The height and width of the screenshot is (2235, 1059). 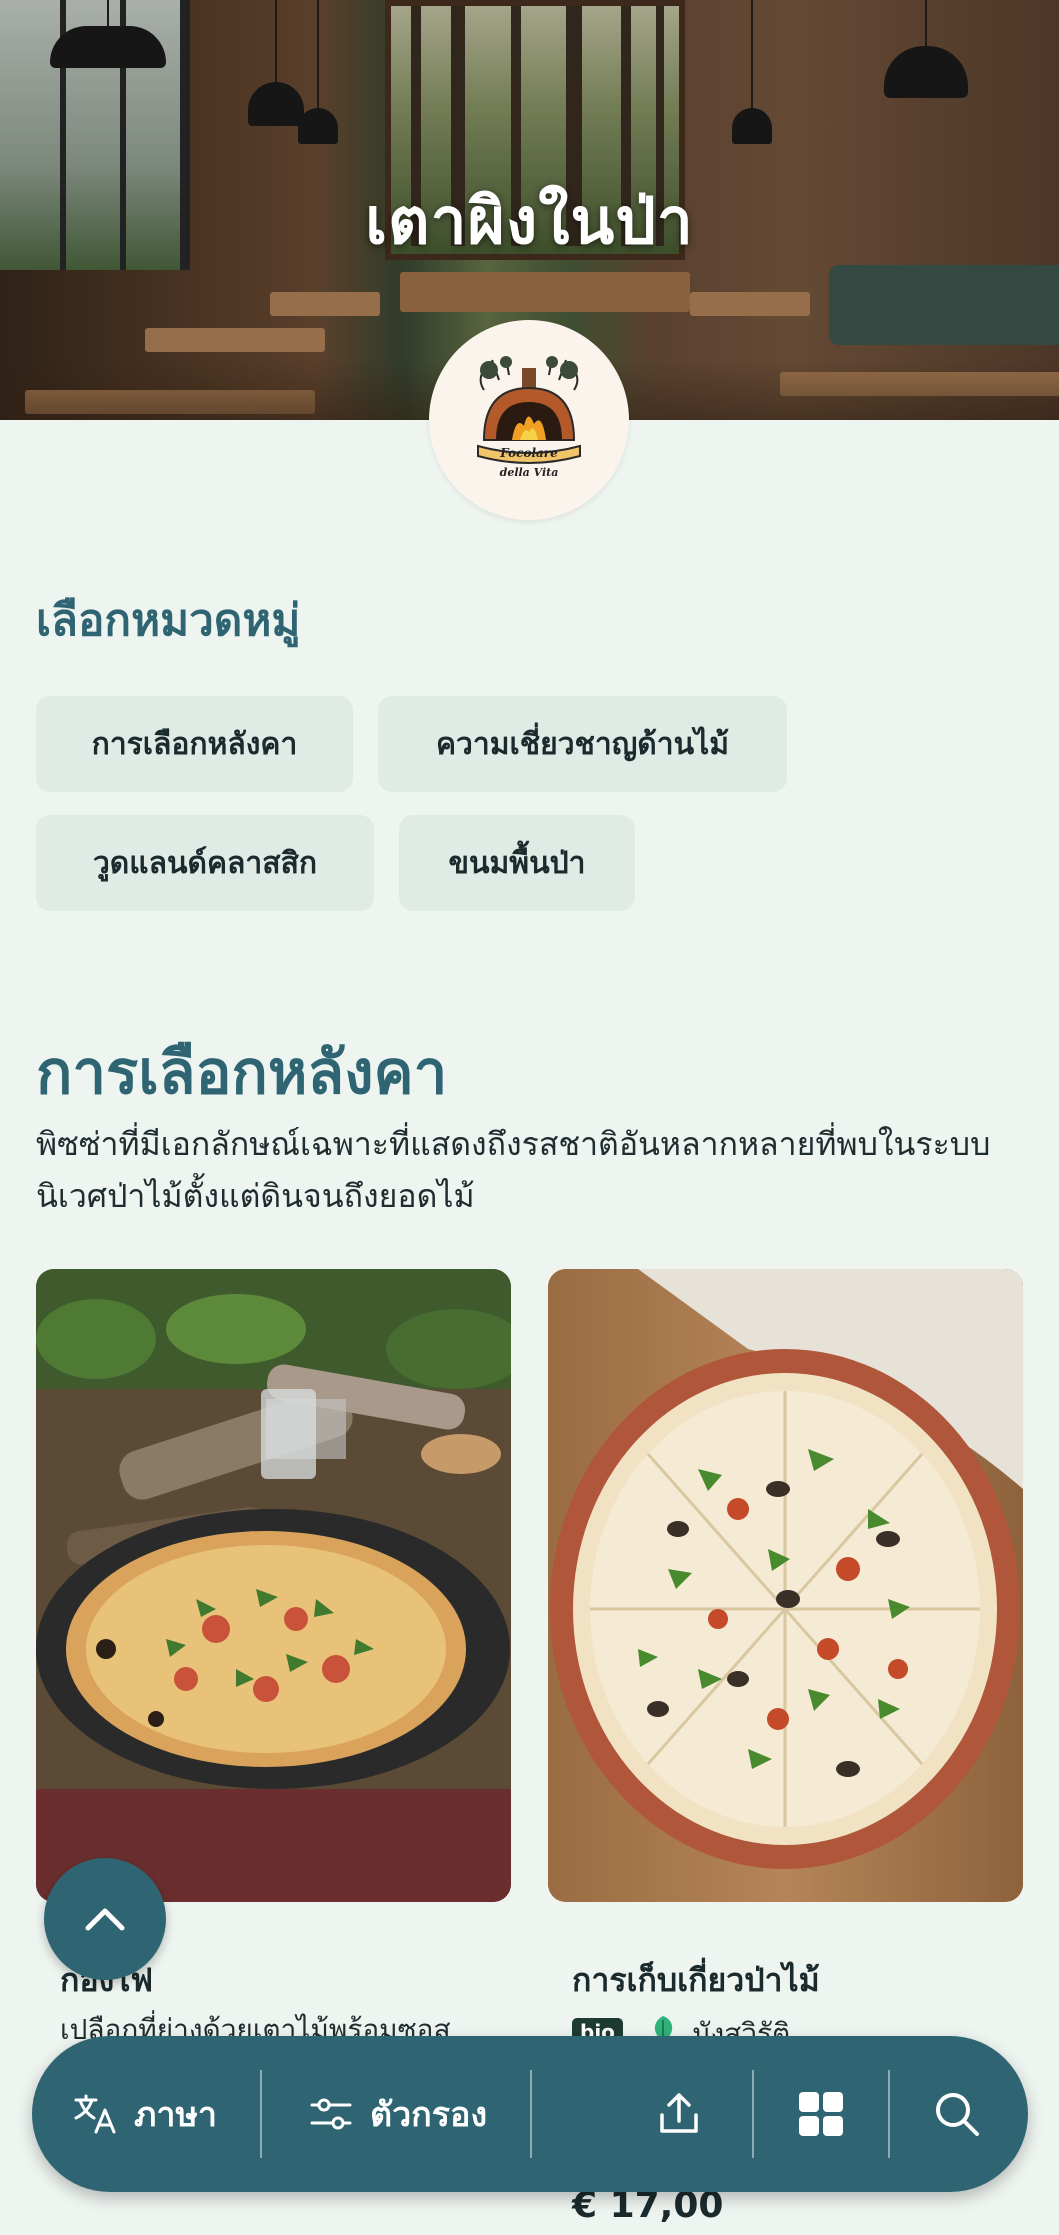 I want to click on filter-button: ตัวกรอง, so click(x=397, y=2114).